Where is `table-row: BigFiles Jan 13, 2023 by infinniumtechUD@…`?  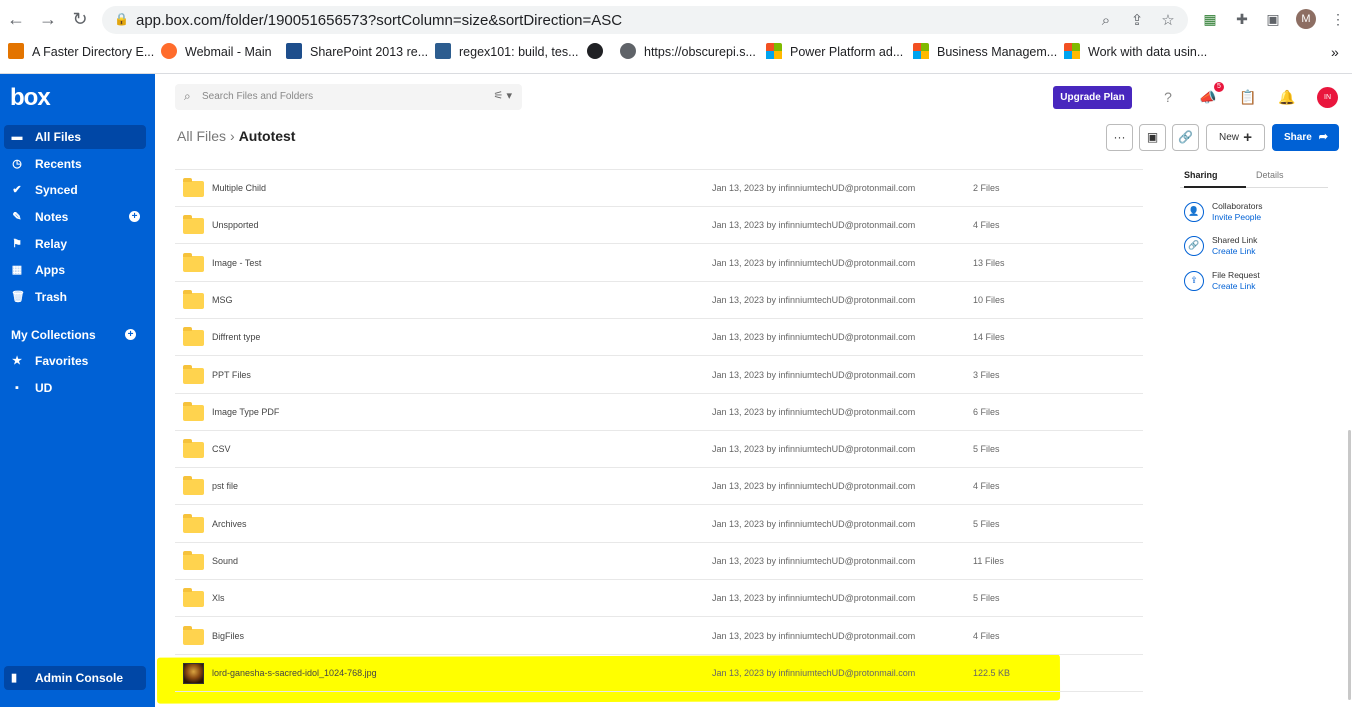
table-row: BigFiles Jan 13, 2023 by infinniumtechUD@… is located at coordinates (659, 636).